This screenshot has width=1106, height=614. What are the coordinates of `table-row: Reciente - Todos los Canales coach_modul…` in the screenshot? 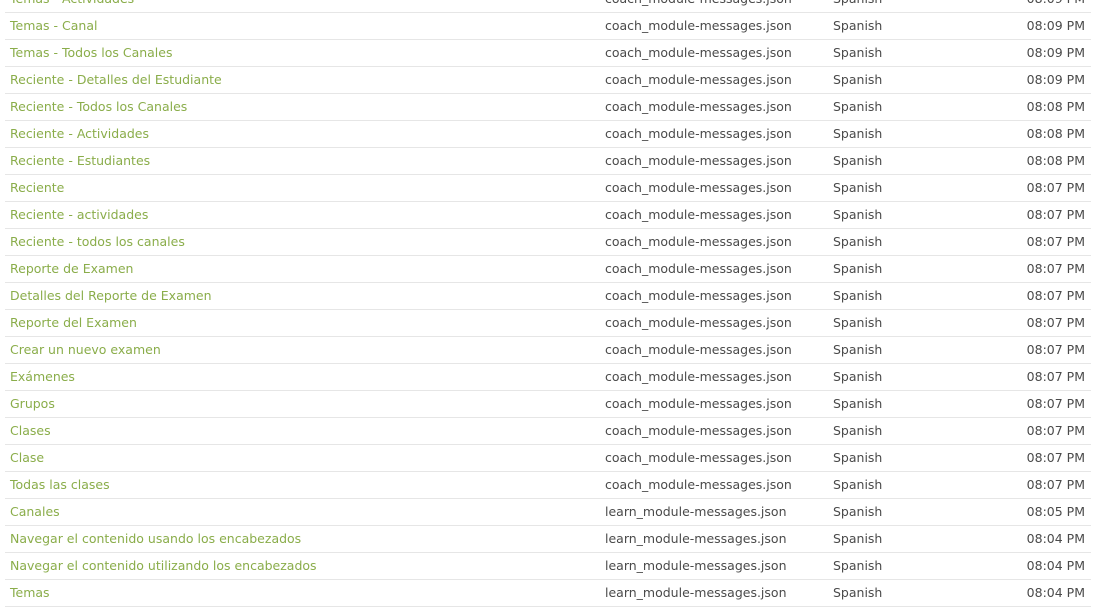 It's located at (548, 107).